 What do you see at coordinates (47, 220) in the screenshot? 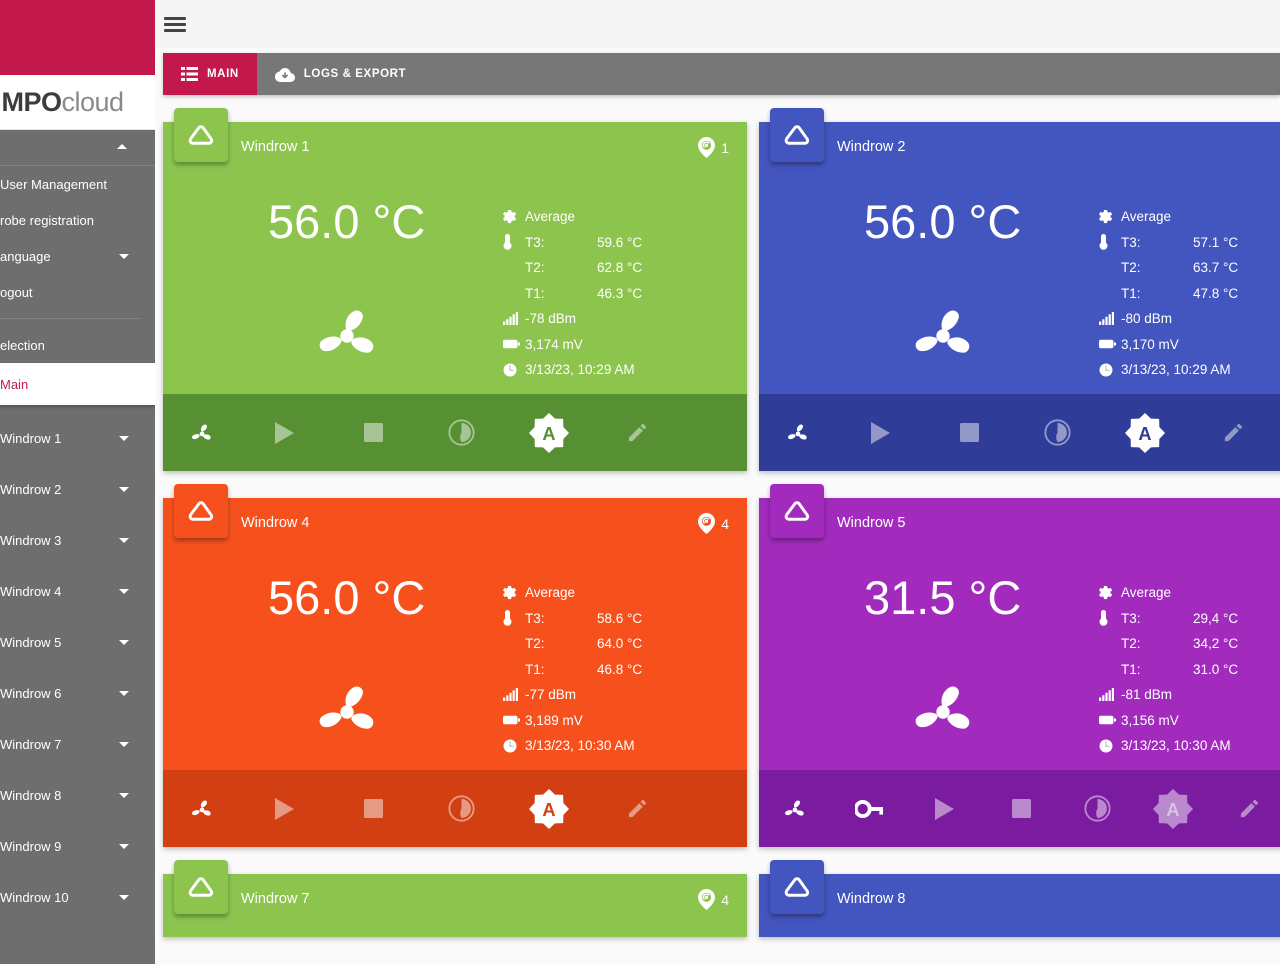
I see `sidebar-item-label: robe registration` at bounding box center [47, 220].